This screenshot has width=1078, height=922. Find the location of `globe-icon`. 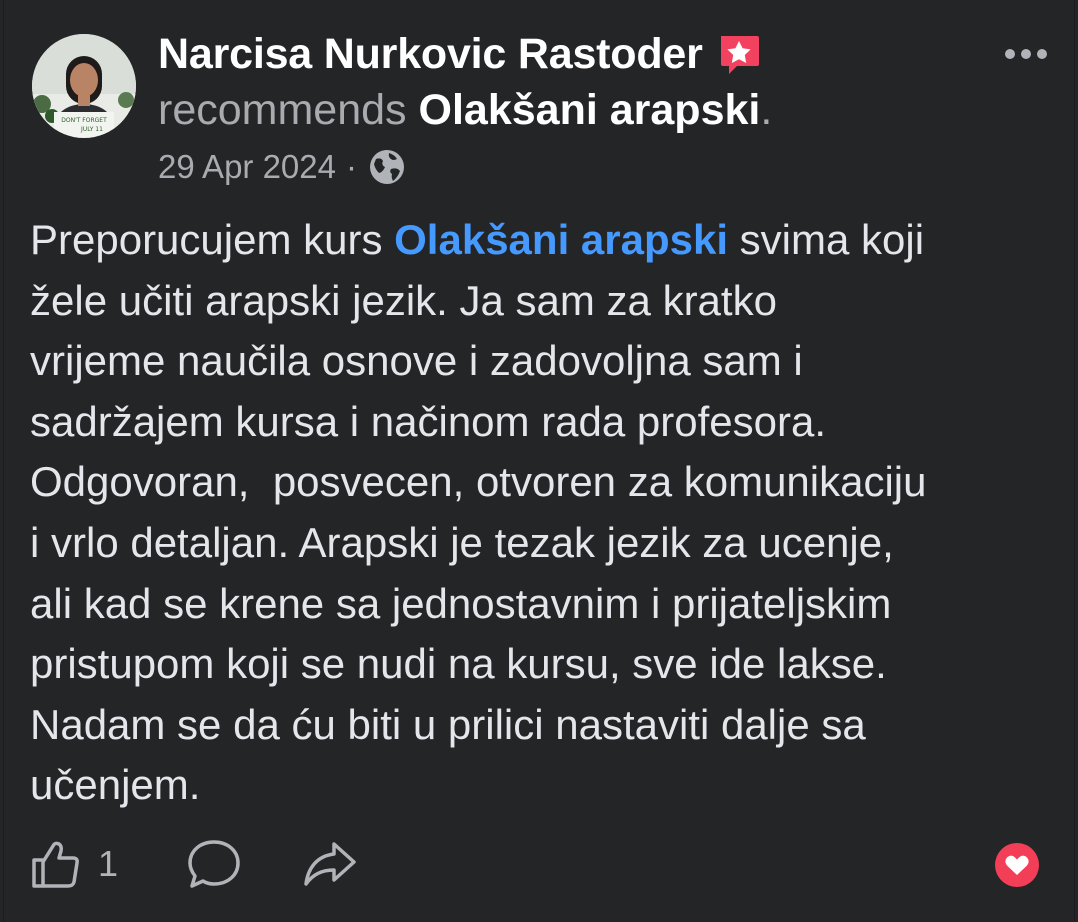

globe-icon is located at coordinates (387, 167).